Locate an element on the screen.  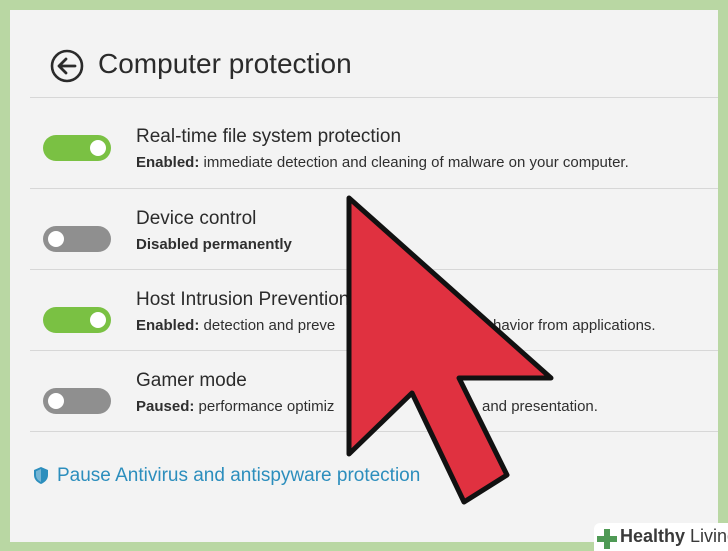
setting-title: Real-time file system protection is located at coordinates (269, 136).